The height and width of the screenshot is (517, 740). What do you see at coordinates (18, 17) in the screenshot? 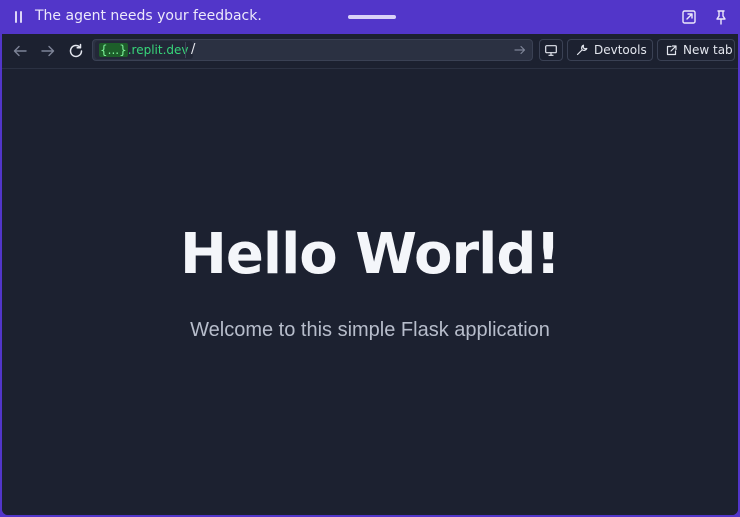
I see `pause-icon` at bounding box center [18, 17].